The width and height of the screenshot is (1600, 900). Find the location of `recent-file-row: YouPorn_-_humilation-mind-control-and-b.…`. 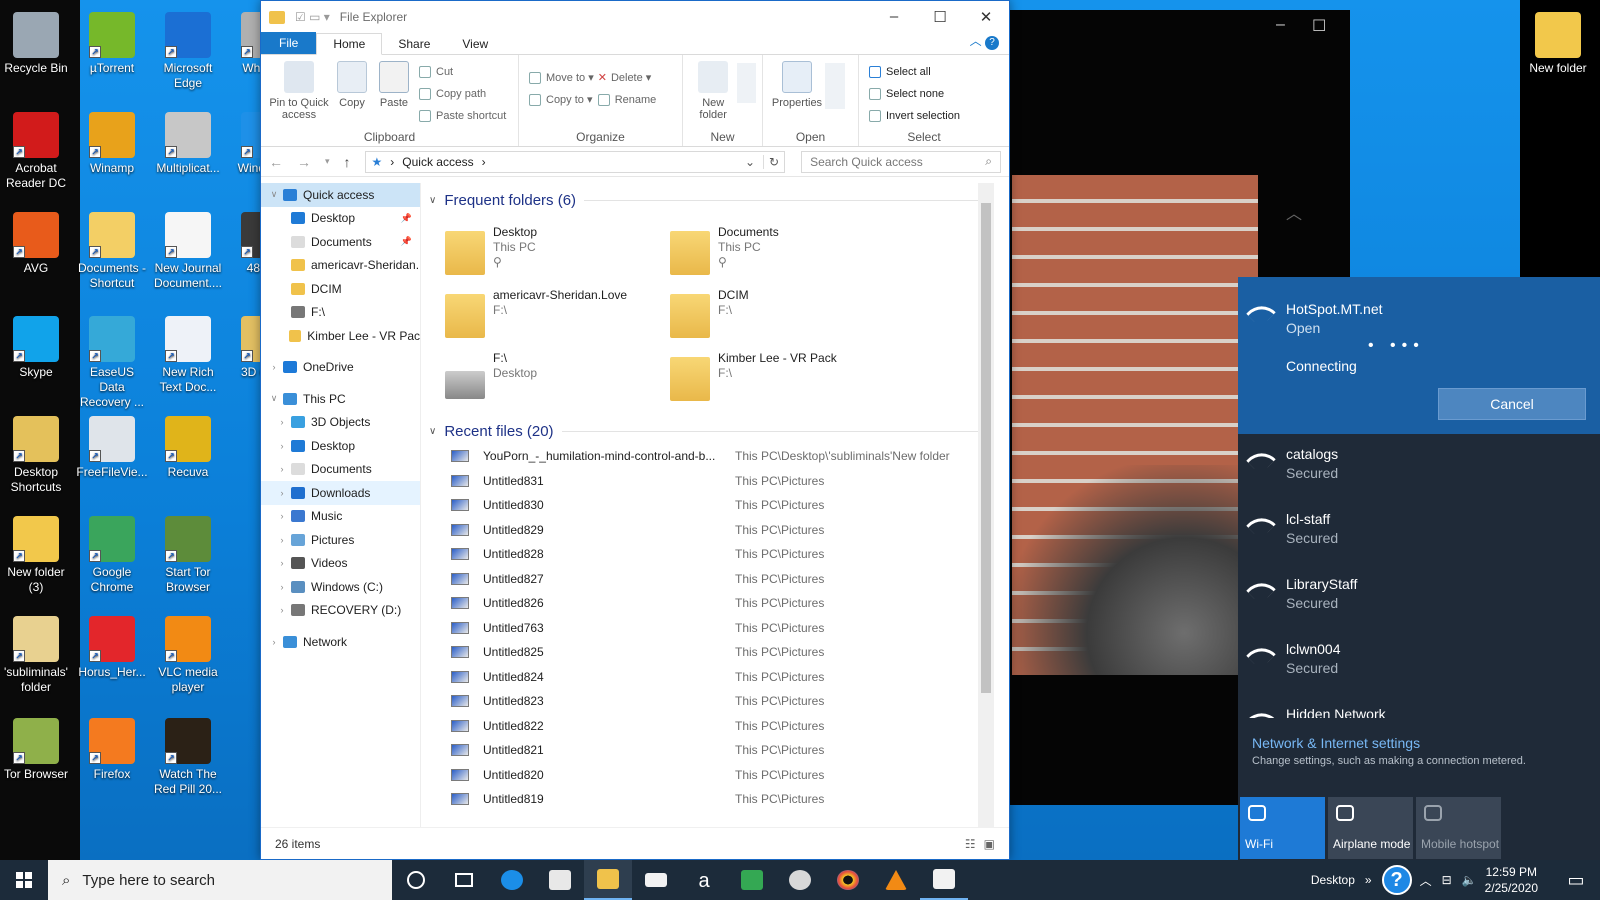

recent-file-row: YouPorn_-_humilation-mind-control-and-b.… is located at coordinates (700, 456).